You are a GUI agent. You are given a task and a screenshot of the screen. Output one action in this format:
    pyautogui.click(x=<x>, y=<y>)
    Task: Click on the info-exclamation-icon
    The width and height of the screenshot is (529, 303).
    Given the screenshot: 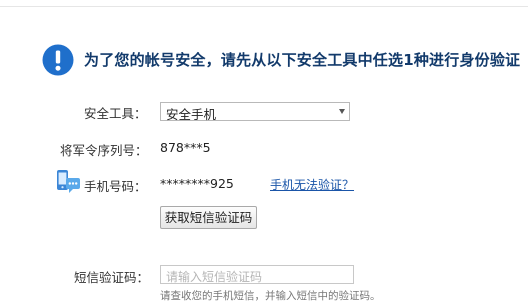 What is the action you would take?
    pyautogui.click(x=58, y=60)
    